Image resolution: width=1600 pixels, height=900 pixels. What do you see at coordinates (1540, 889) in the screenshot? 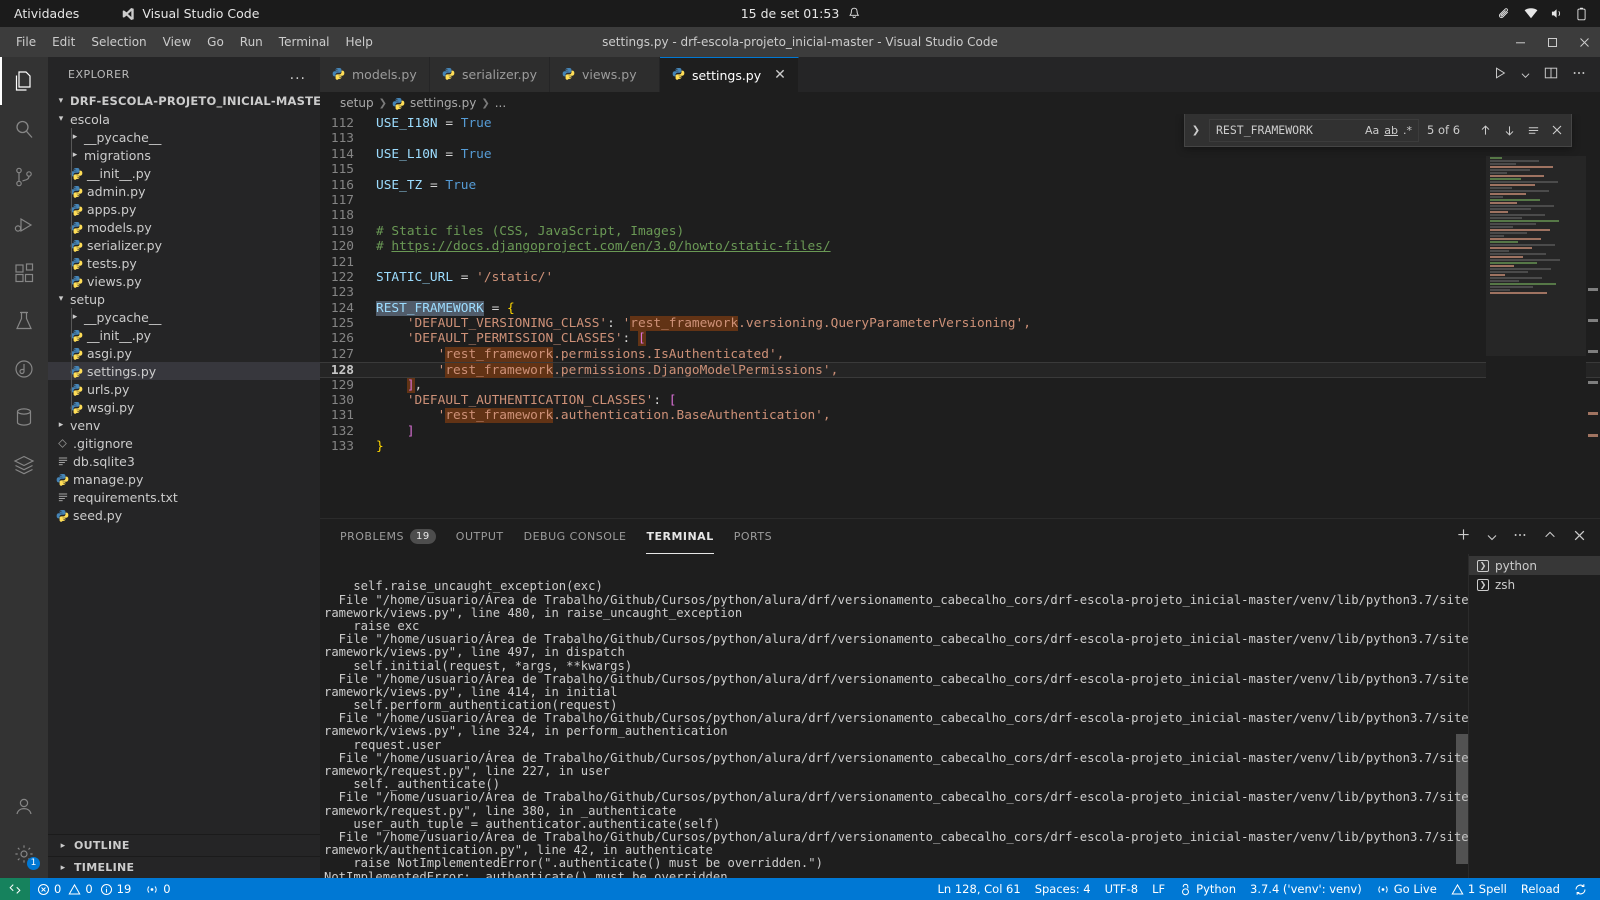
I see `status-reload: Reload` at bounding box center [1540, 889].